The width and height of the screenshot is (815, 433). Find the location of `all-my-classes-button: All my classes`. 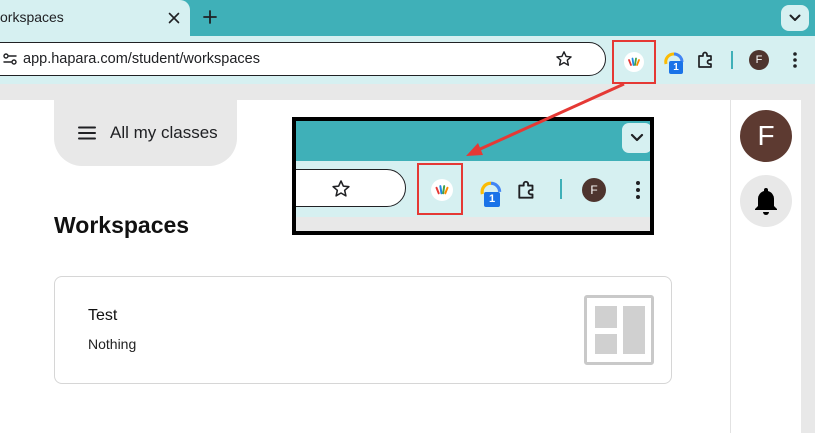

all-my-classes-button: All my classes is located at coordinates (145, 133).